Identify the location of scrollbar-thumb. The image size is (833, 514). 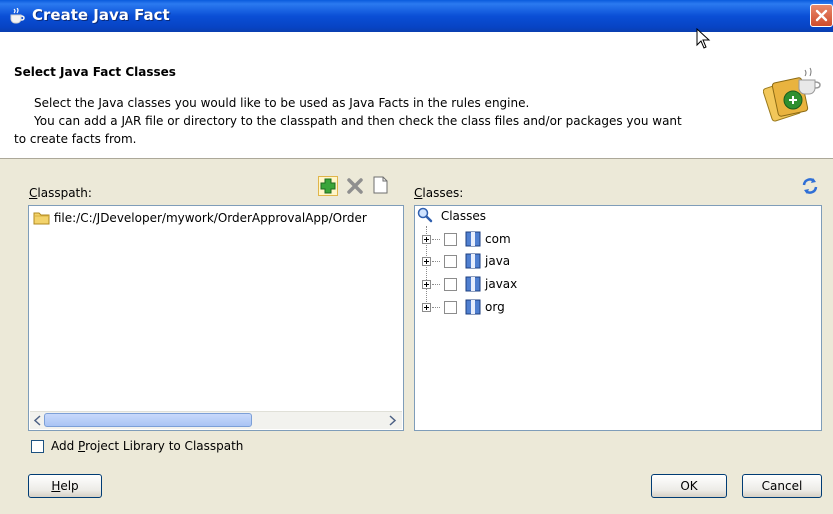
(148, 420).